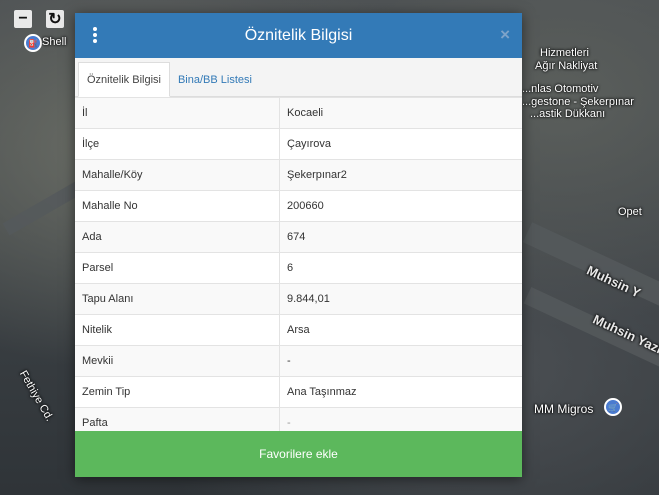 Image resolution: width=659 pixels, height=495 pixels. I want to click on row-value: Kocaeli, so click(400, 113).